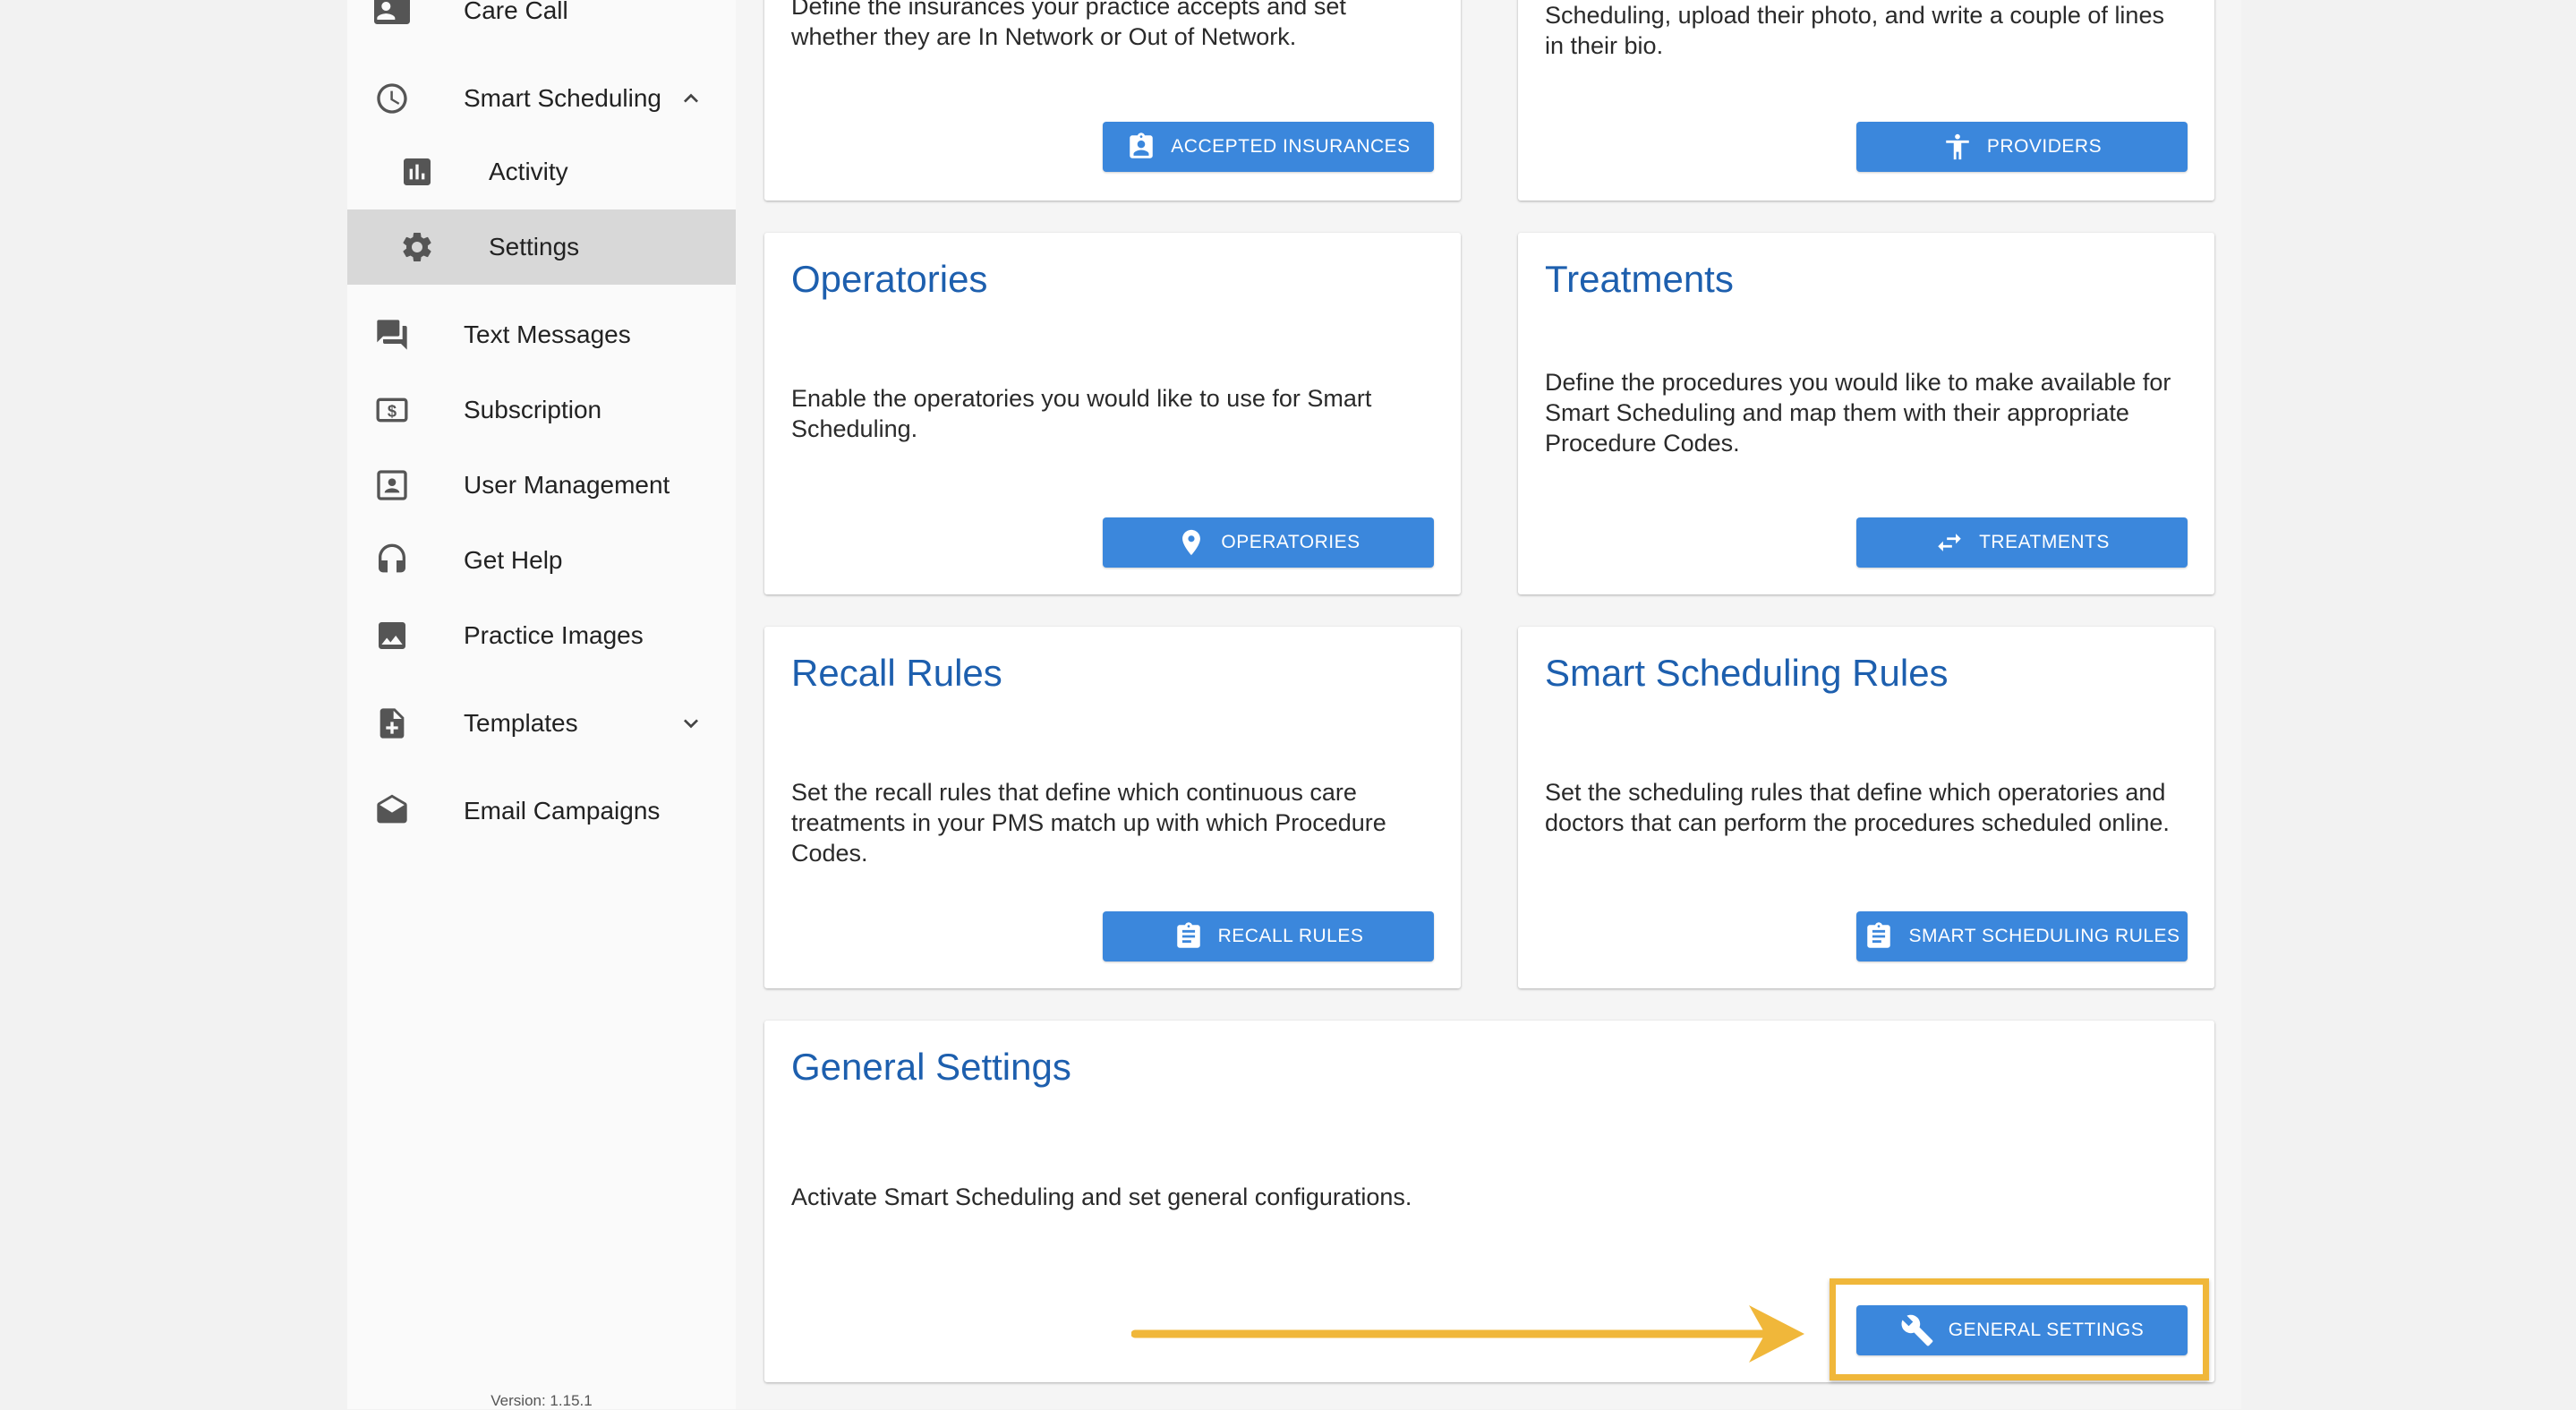 Image resolution: width=2576 pixels, height=1410 pixels. What do you see at coordinates (1290, 936) in the screenshot?
I see `button-label: RECALL RULES` at bounding box center [1290, 936].